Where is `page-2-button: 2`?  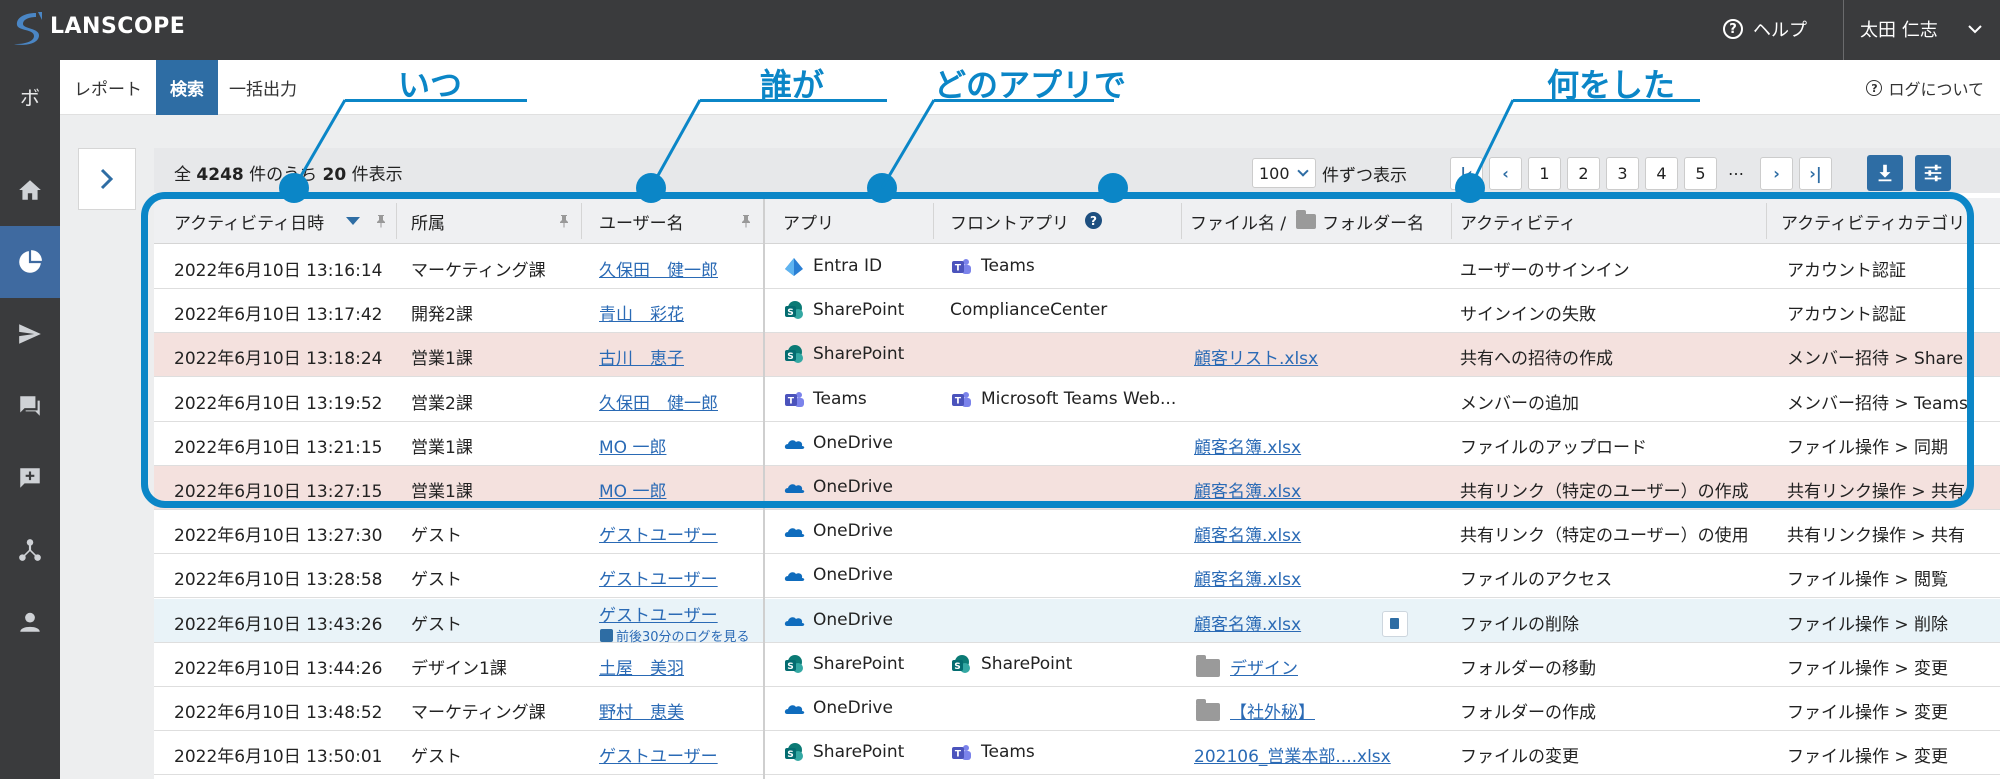
page-2-button: 2 is located at coordinates (1583, 173).